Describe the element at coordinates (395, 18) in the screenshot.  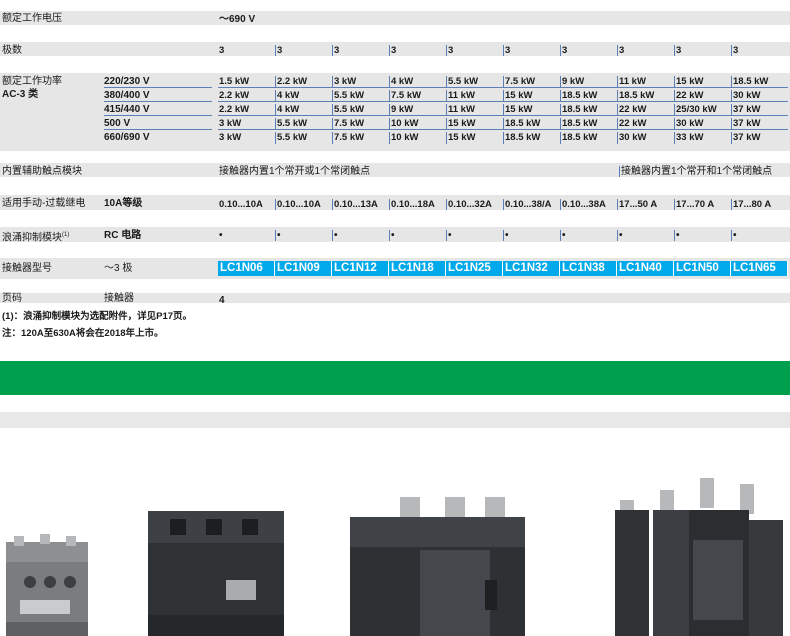
I see `voltage-band` at that location.